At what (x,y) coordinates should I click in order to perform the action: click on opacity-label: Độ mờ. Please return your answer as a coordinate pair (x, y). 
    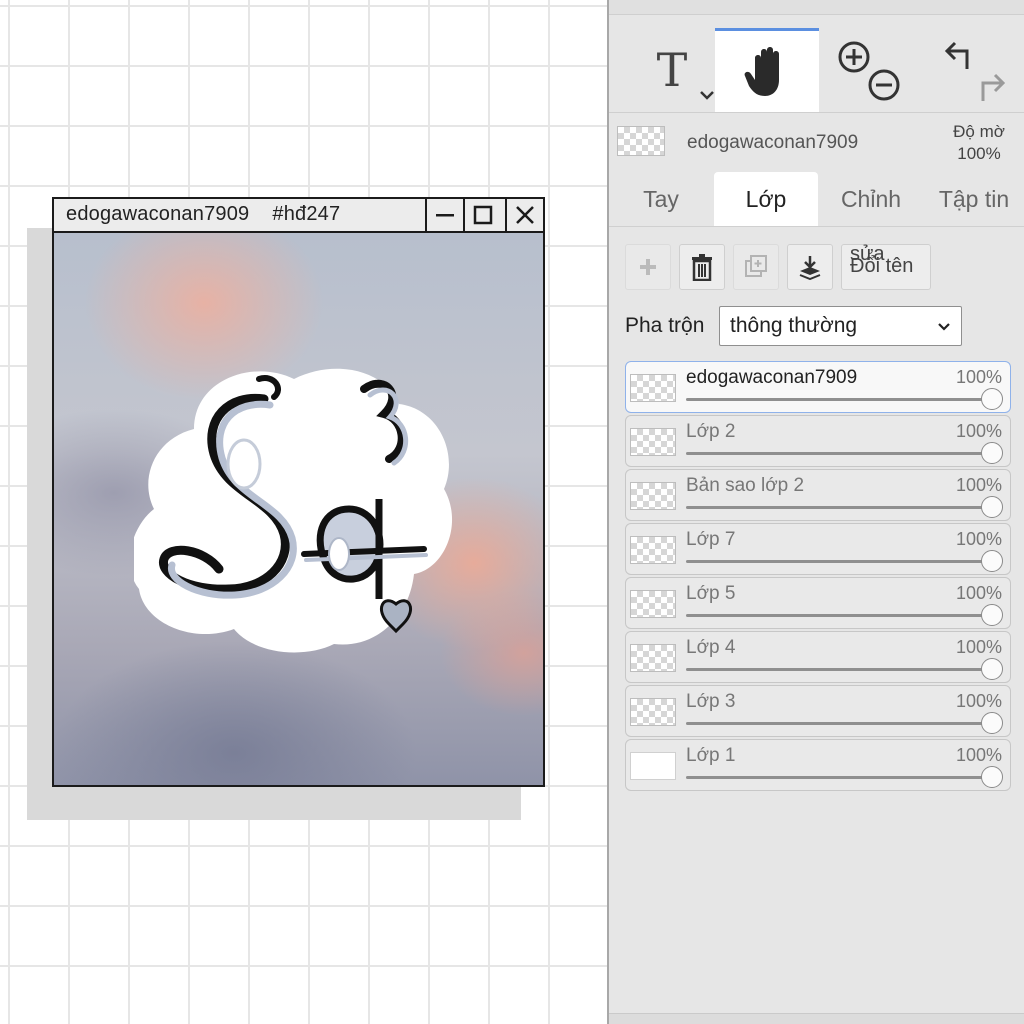
    Looking at the image, I should click on (979, 131).